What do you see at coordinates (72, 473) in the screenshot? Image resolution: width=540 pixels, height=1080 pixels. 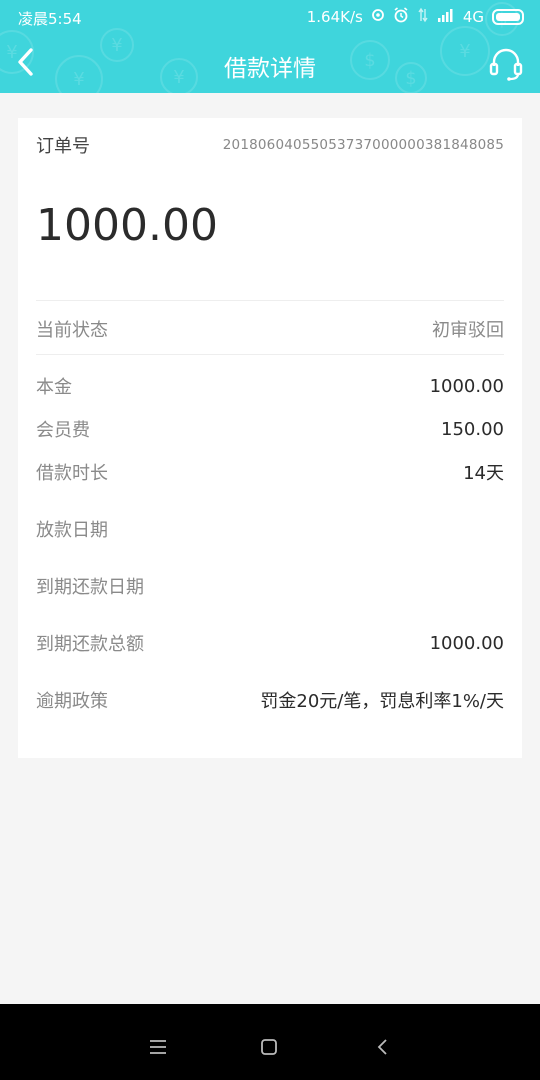 I see `detail-label: 借款时长` at bounding box center [72, 473].